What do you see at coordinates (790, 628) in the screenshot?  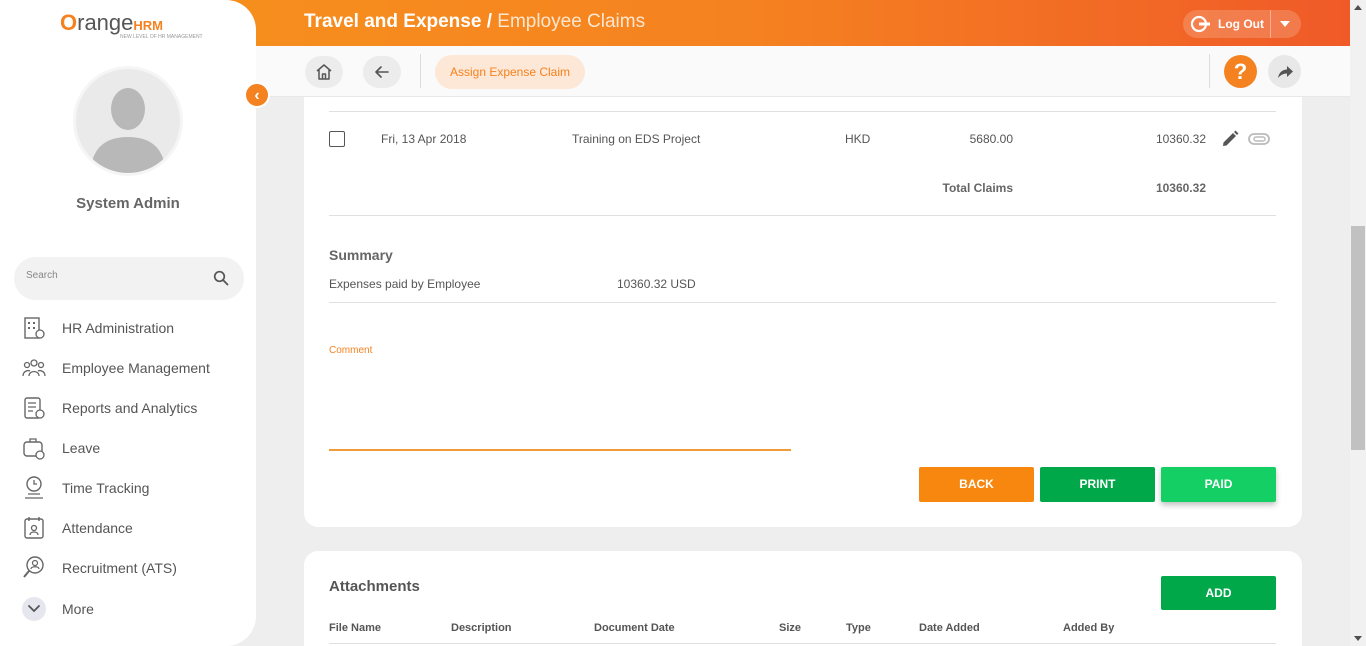 I see `column-header-size: Size` at bounding box center [790, 628].